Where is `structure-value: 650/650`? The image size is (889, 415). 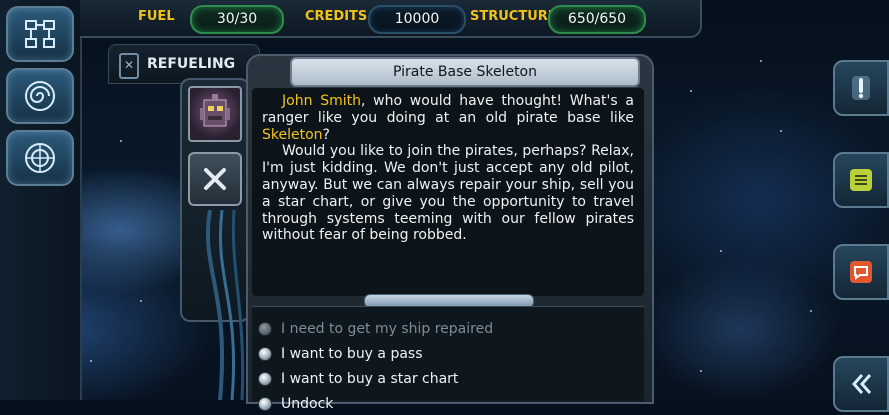
structure-value: 650/650 is located at coordinates (597, 19).